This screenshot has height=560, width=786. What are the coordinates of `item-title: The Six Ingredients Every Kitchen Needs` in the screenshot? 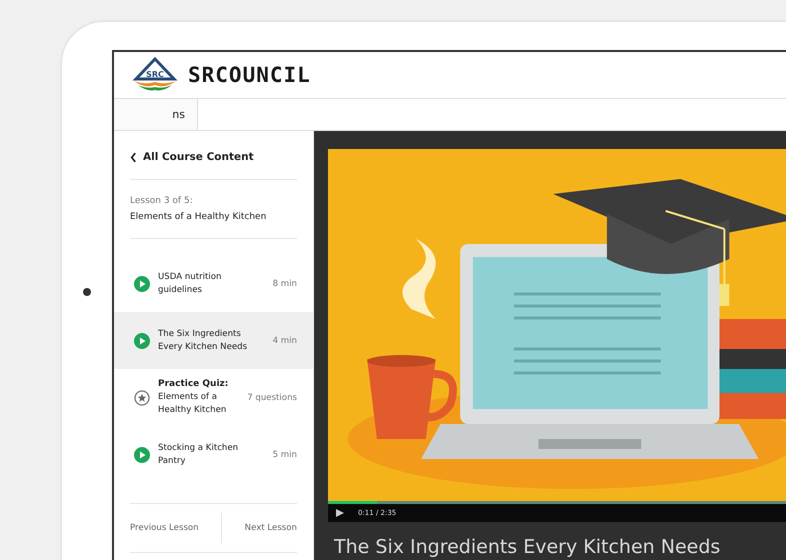 It's located at (203, 341).